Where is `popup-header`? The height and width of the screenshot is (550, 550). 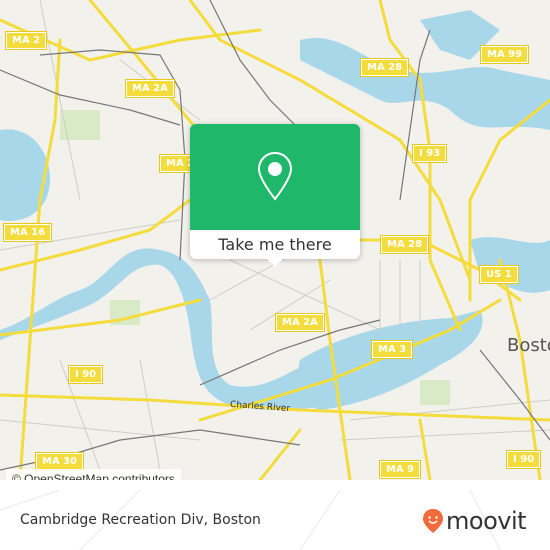
popup-header is located at coordinates (275, 177).